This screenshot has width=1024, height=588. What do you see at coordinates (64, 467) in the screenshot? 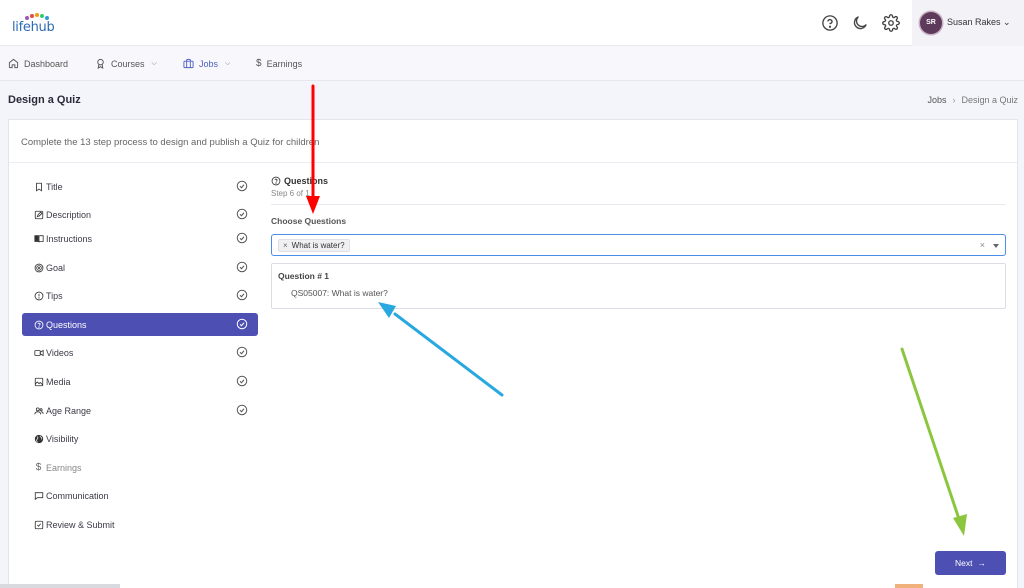
I see `step-label: Earnings` at bounding box center [64, 467].